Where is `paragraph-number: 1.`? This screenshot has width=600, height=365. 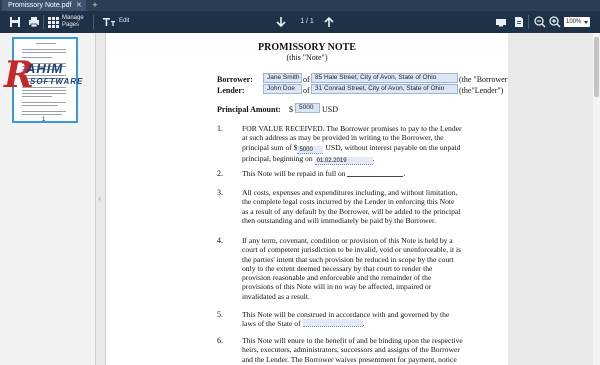
paragraph-number: 1. is located at coordinates (220, 128).